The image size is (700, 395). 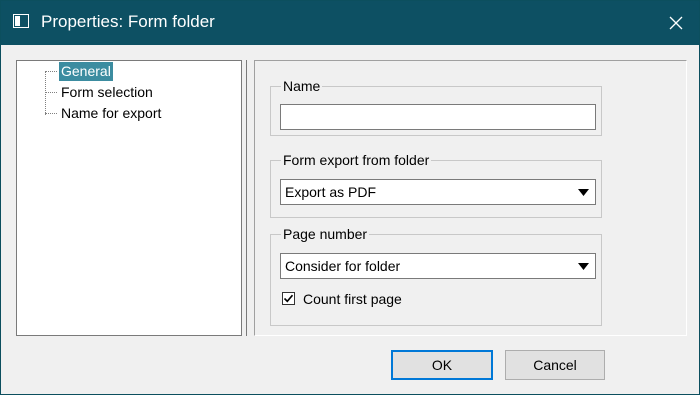 I want to click on page-number-value: Consider for folder, so click(x=343, y=266).